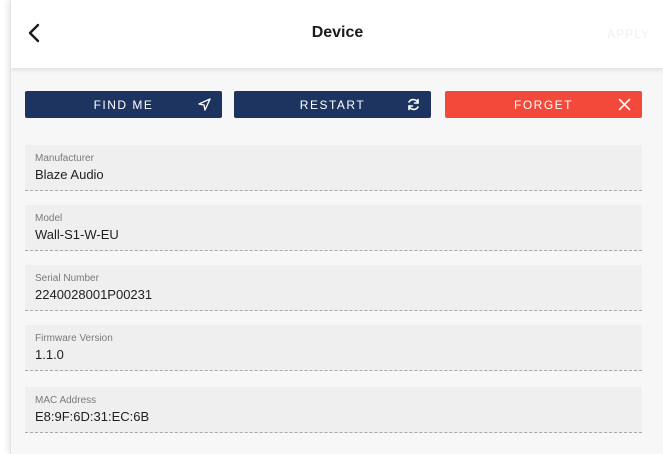 The image size is (663, 454). Describe the element at coordinates (64, 158) in the screenshot. I see `field-label: Manufacturer` at that location.